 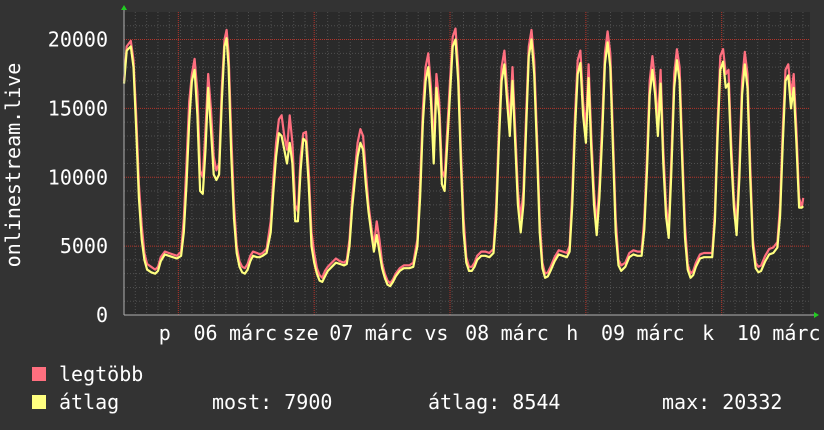 I want to click on y-tick-label: 15000, so click(x=78, y=108).